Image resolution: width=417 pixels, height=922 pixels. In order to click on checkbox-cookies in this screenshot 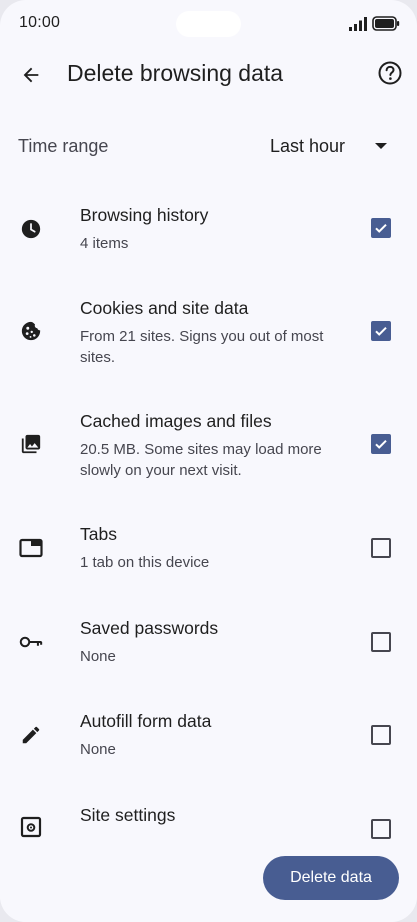, I will do `click(381, 331)`.